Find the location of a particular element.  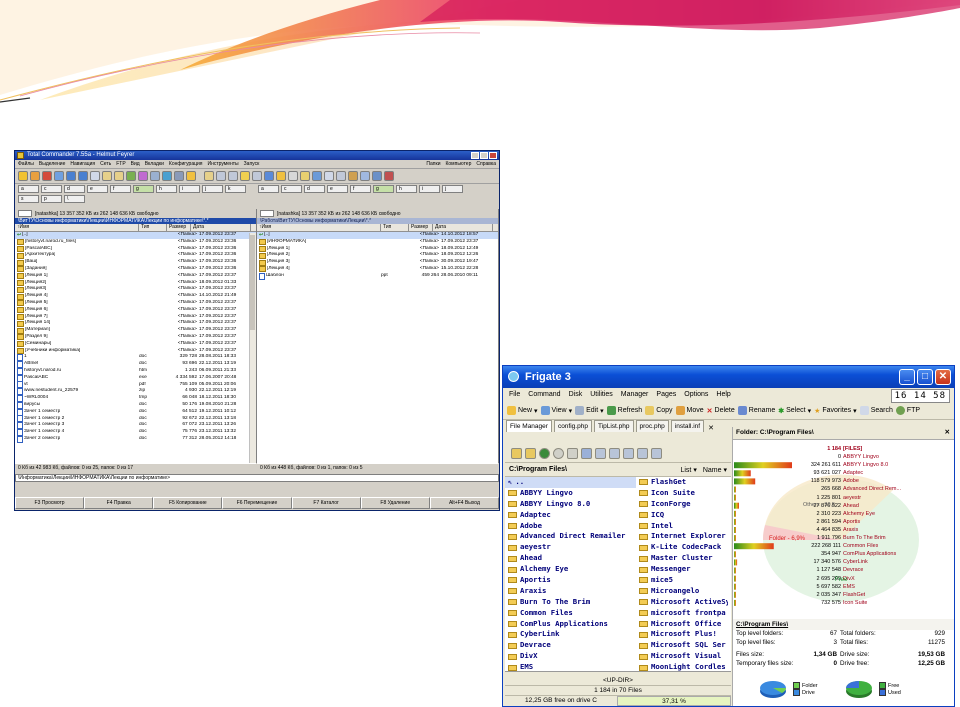

drive-button: s is located at coordinates (28, 199).